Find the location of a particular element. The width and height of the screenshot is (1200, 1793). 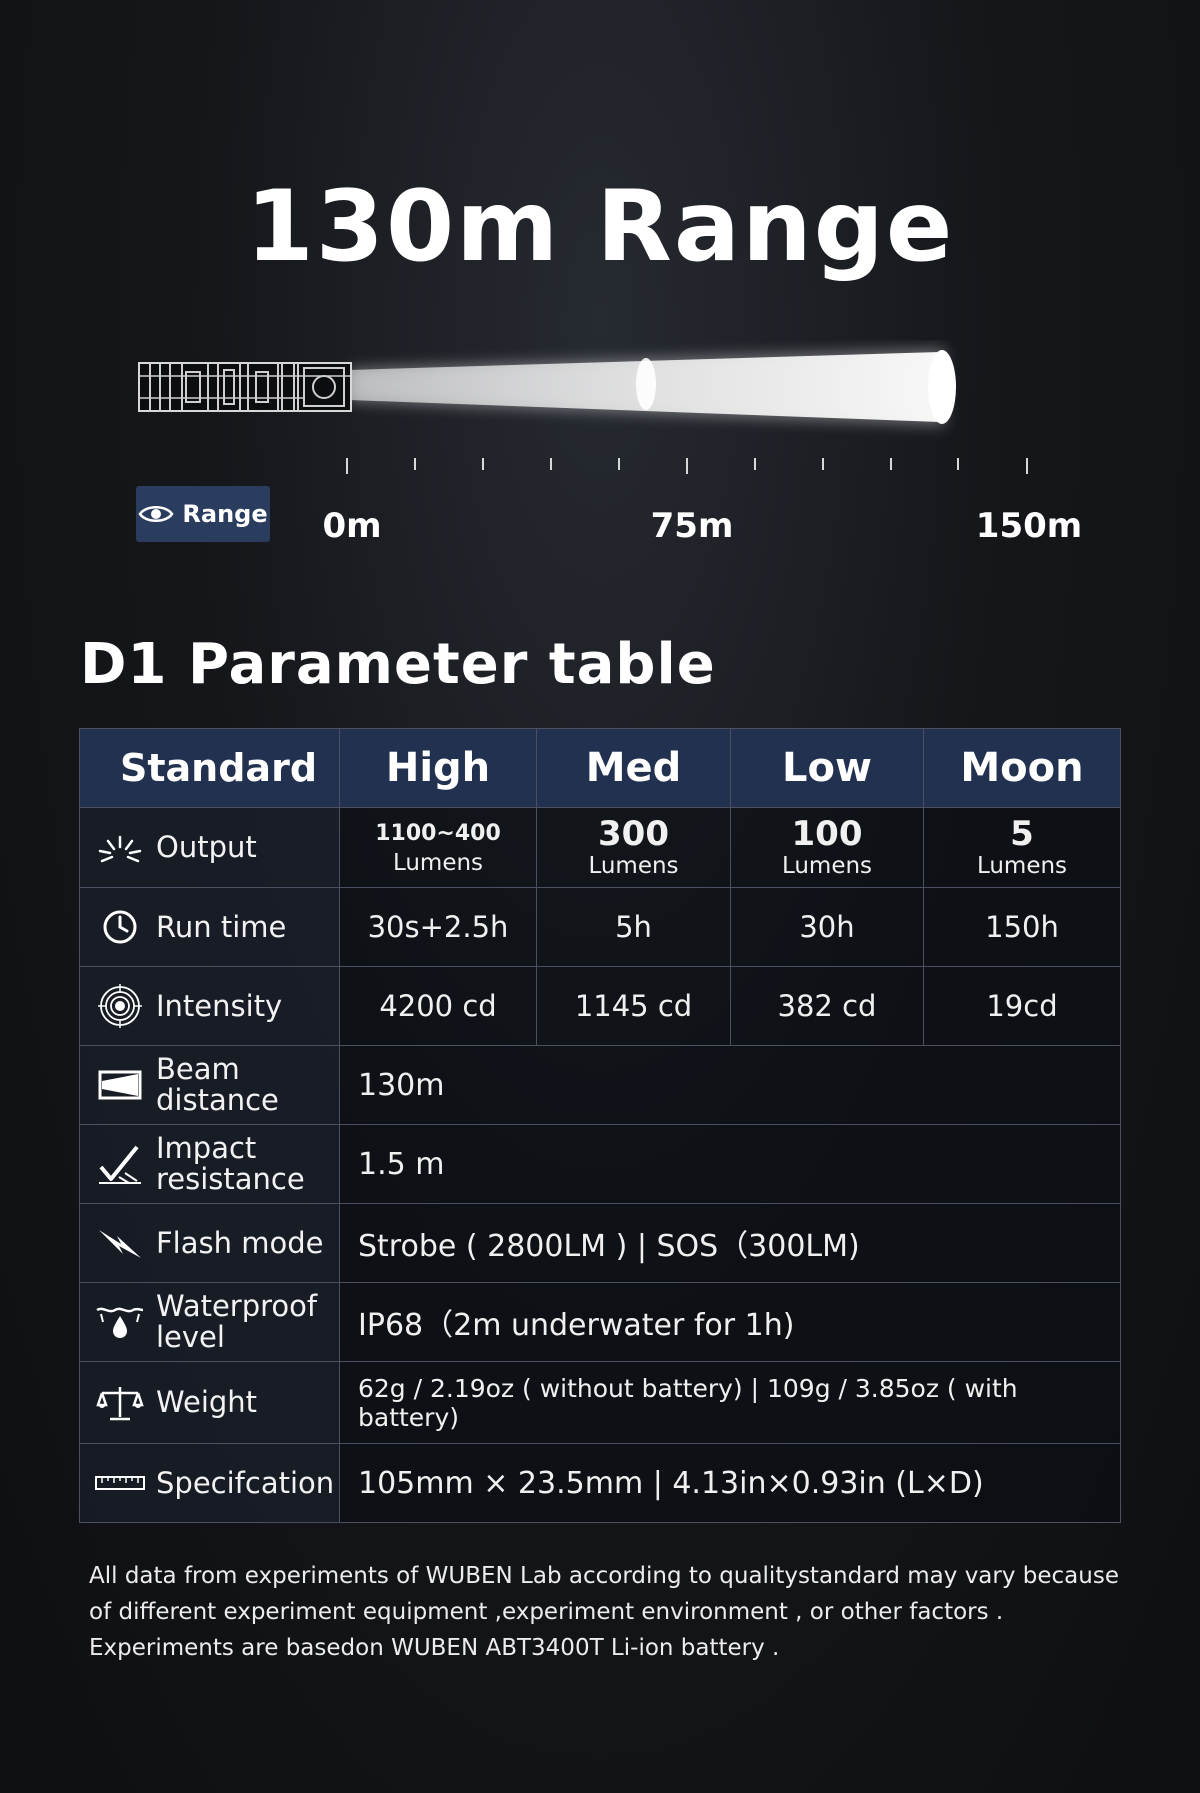

clock-icon is located at coordinates (120, 927).